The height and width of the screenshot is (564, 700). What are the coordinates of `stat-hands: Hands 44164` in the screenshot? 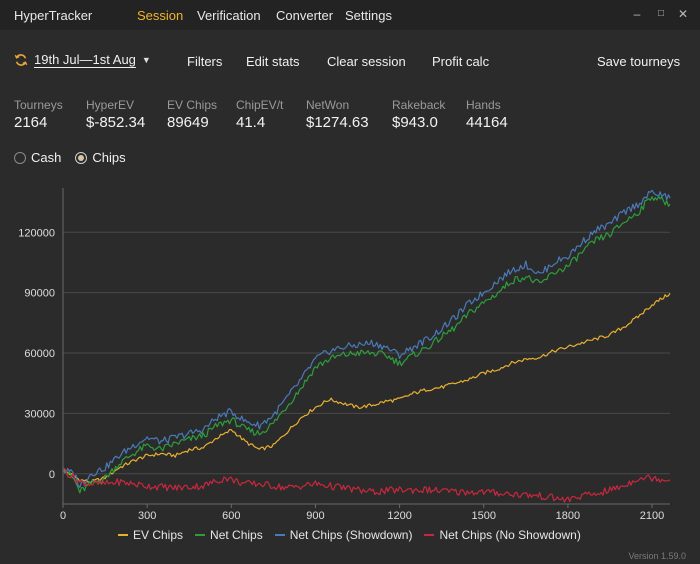 It's located at (487, 114).